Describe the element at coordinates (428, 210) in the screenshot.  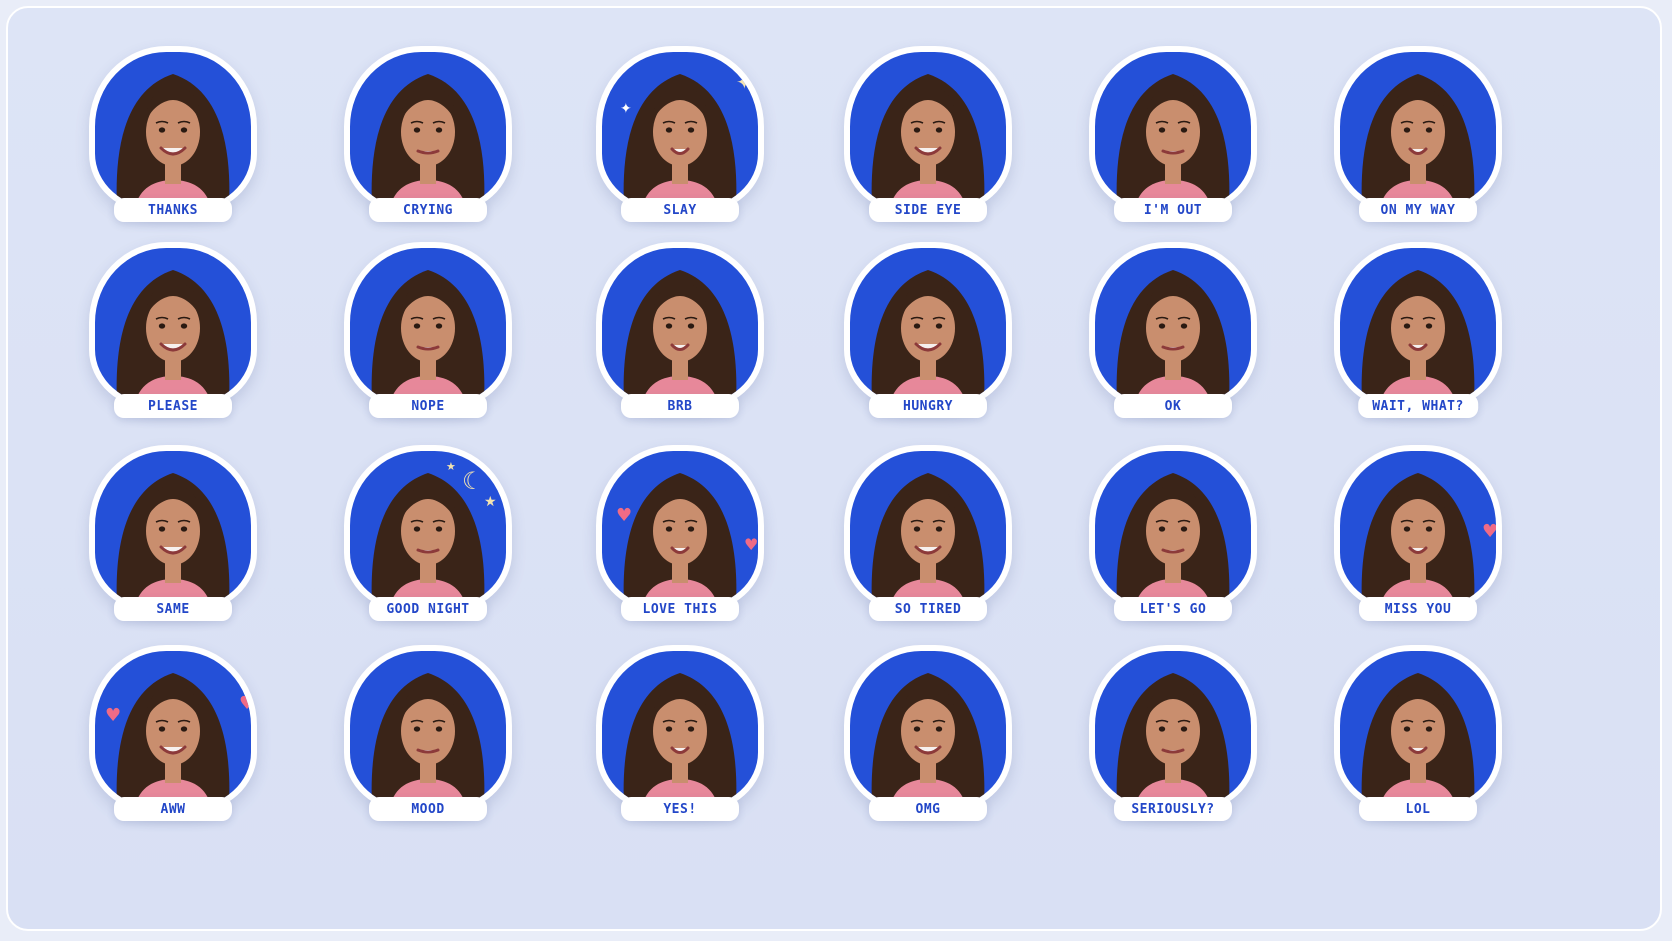
I see `sticker-label: CRYING` at that location.